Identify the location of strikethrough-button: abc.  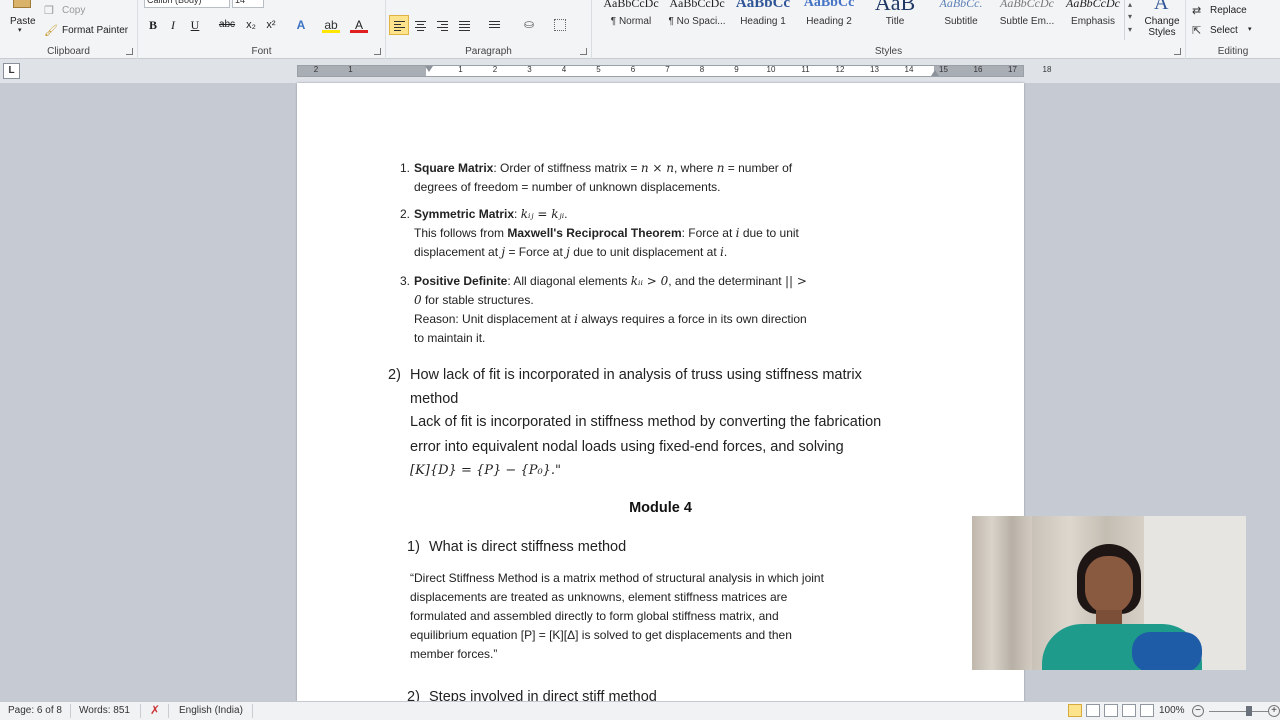
(227, 25).